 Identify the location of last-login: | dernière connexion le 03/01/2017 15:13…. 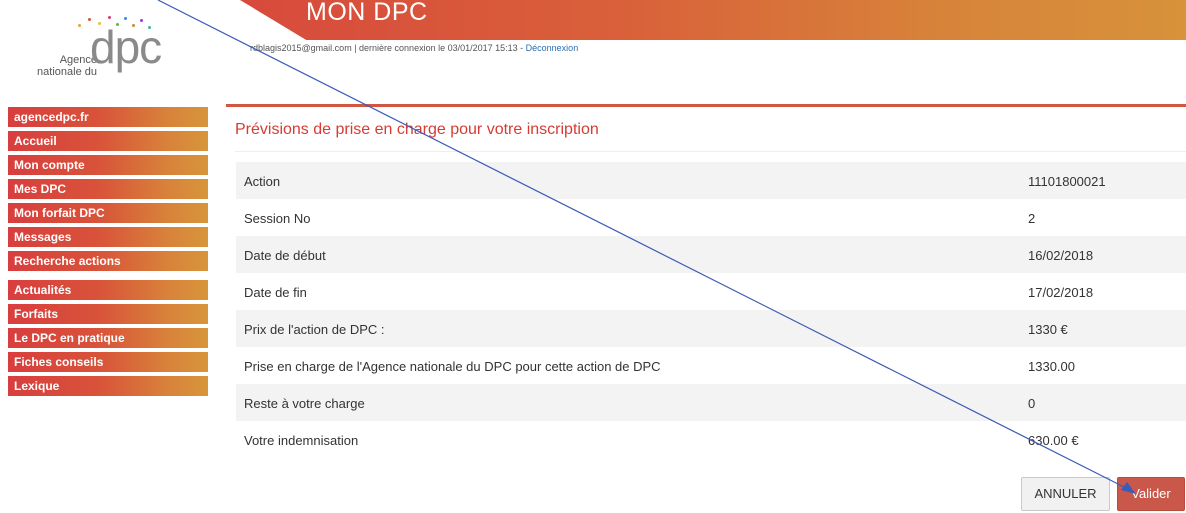
(438, 48).